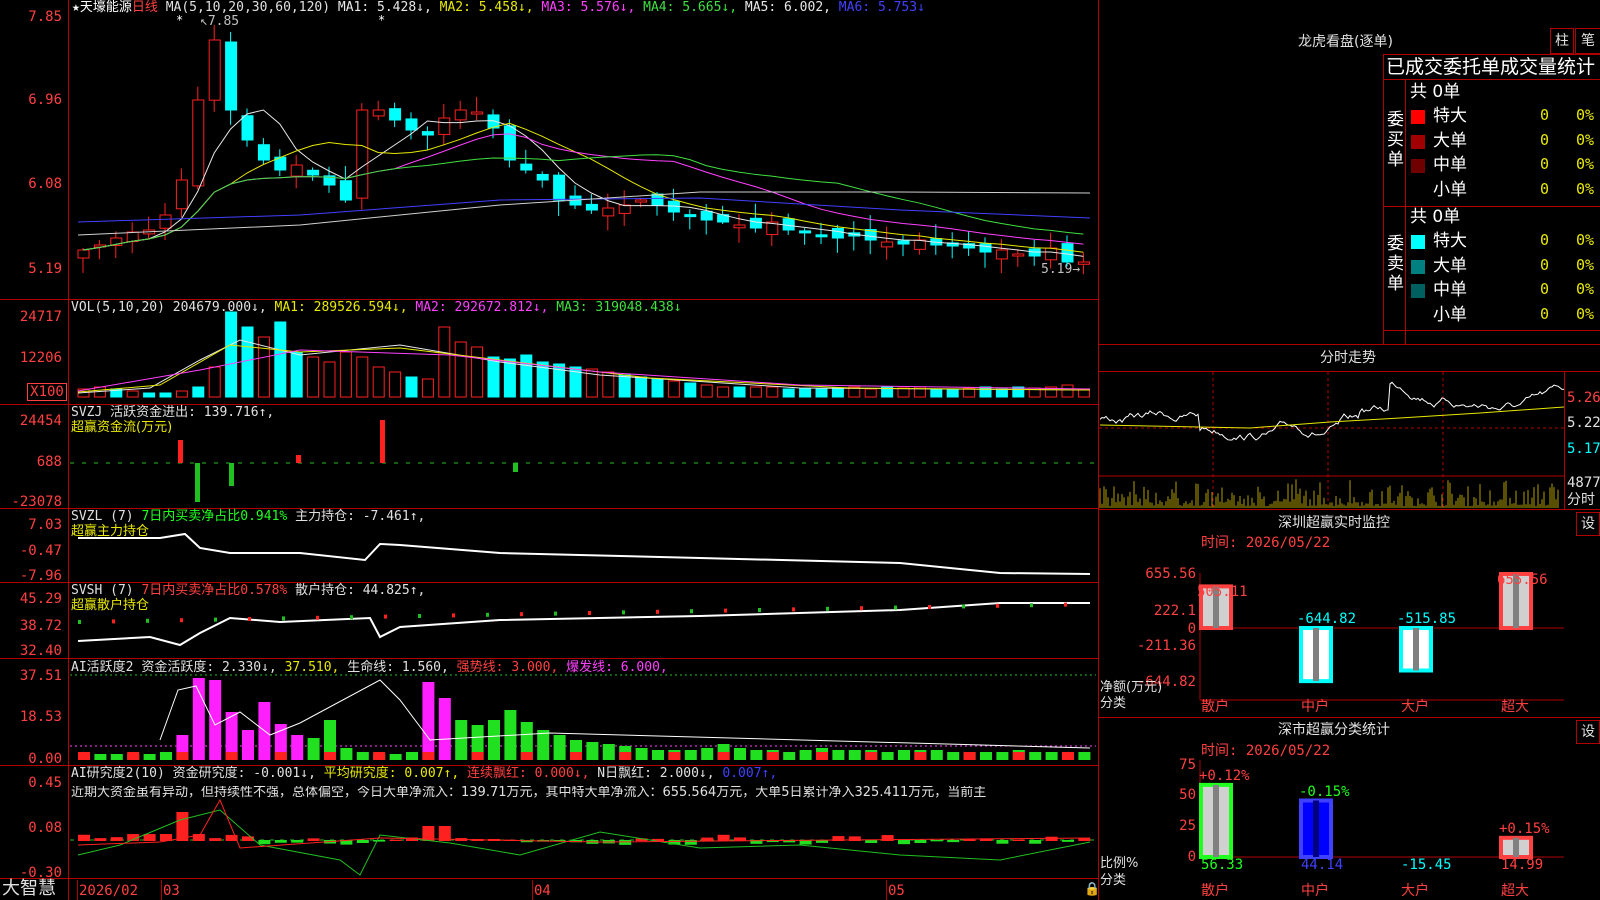 Image resolution: width=1600 pixels, height=900 pixels. I want to click on fl-y-tick: 0, so click(1191, 857).